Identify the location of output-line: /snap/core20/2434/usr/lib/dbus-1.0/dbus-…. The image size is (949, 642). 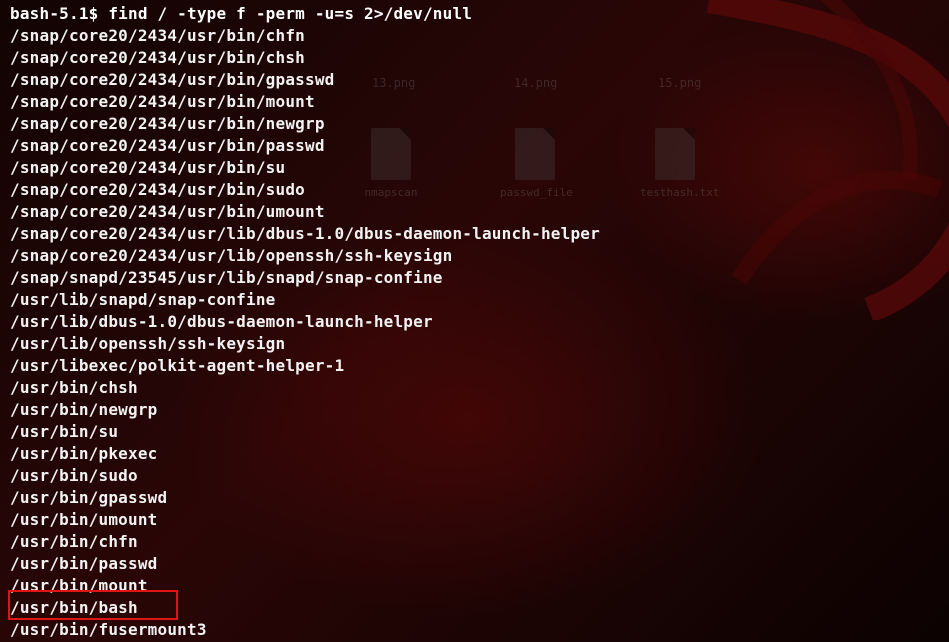
(305, 233).